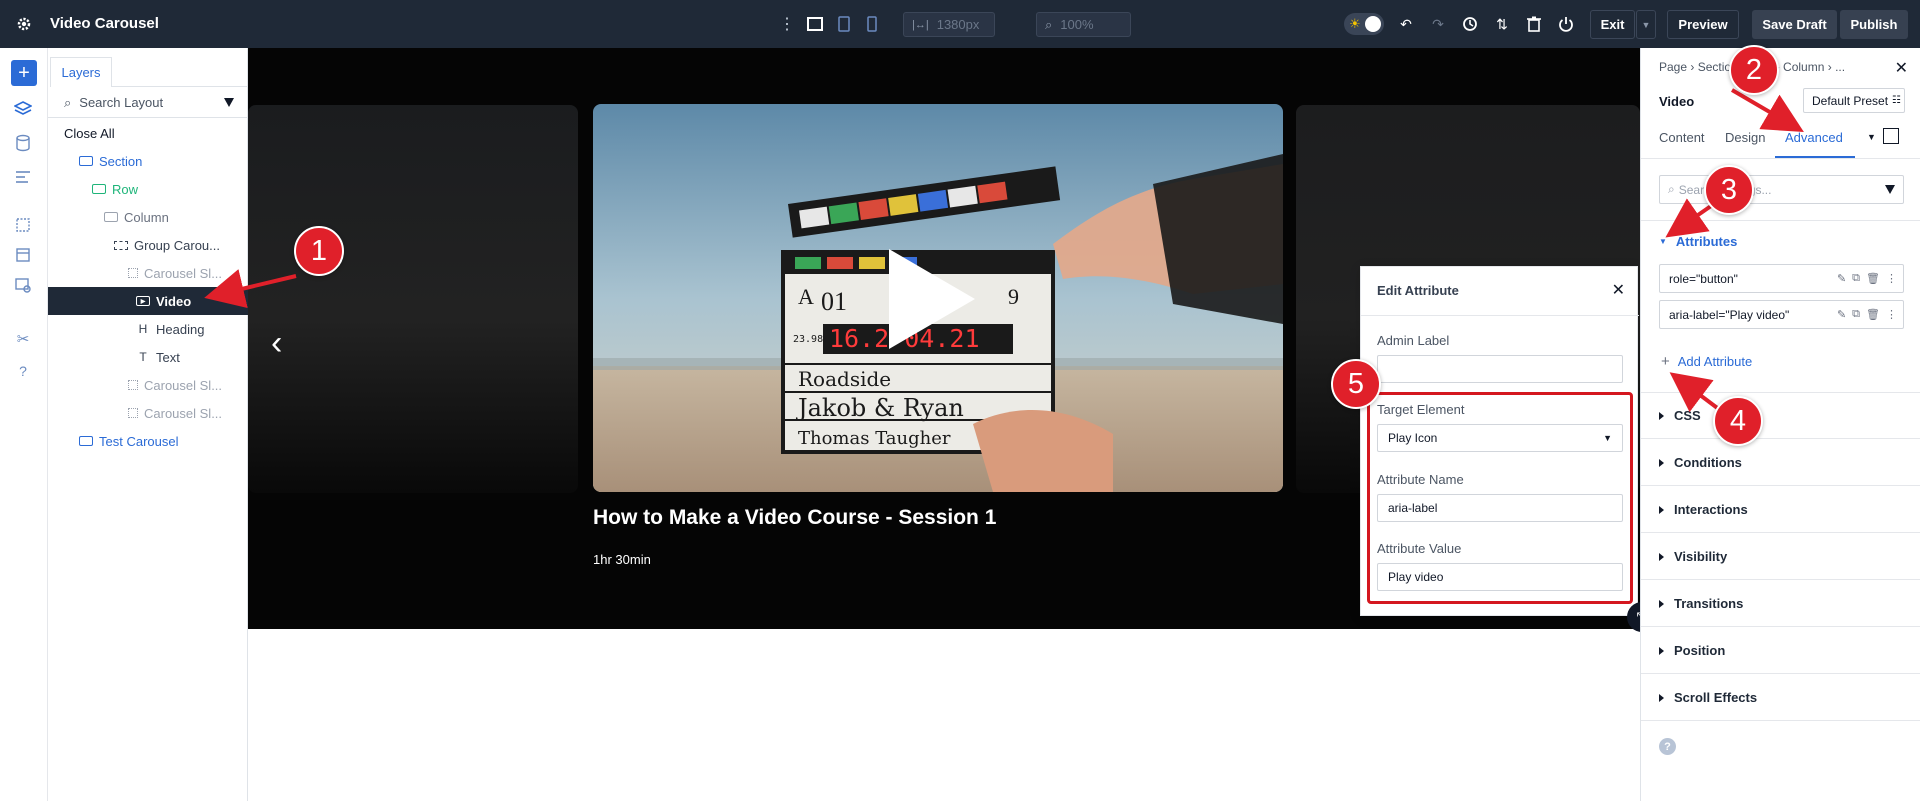 The width and height of the screenshot is (1920, 801). What do you see at coordinates (872, 24) in the screenshot?
I see `phone-view-icon` at bounding box center [872, 24].